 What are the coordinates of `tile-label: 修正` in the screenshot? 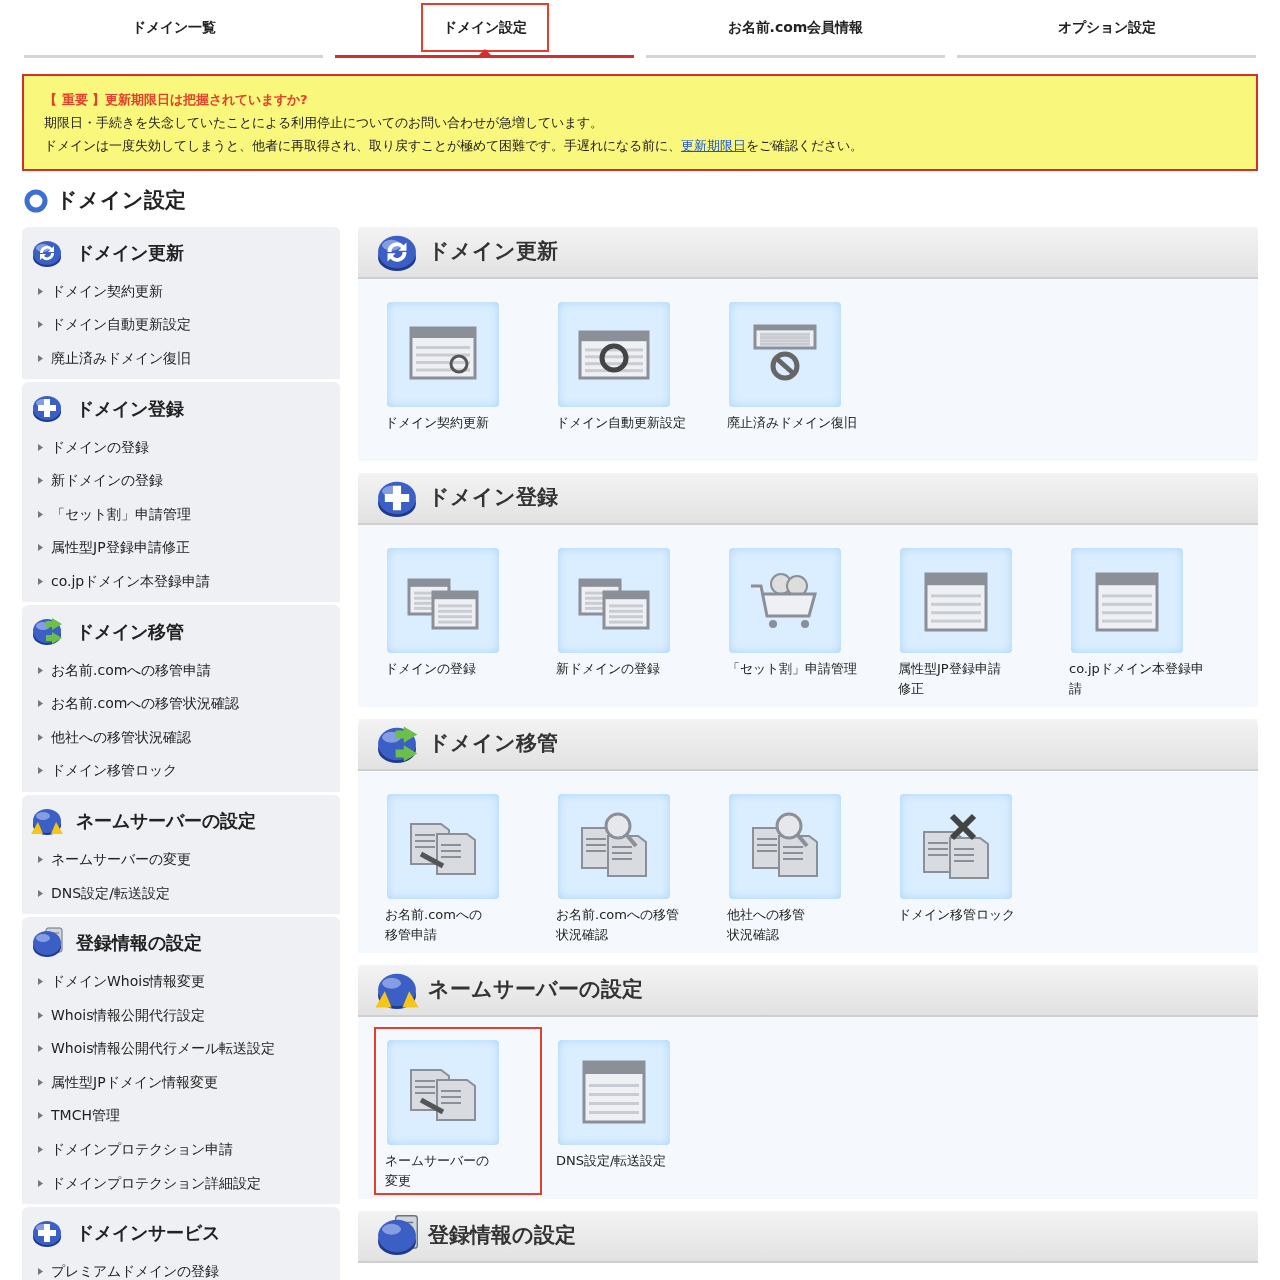 It's located at (911, 688).